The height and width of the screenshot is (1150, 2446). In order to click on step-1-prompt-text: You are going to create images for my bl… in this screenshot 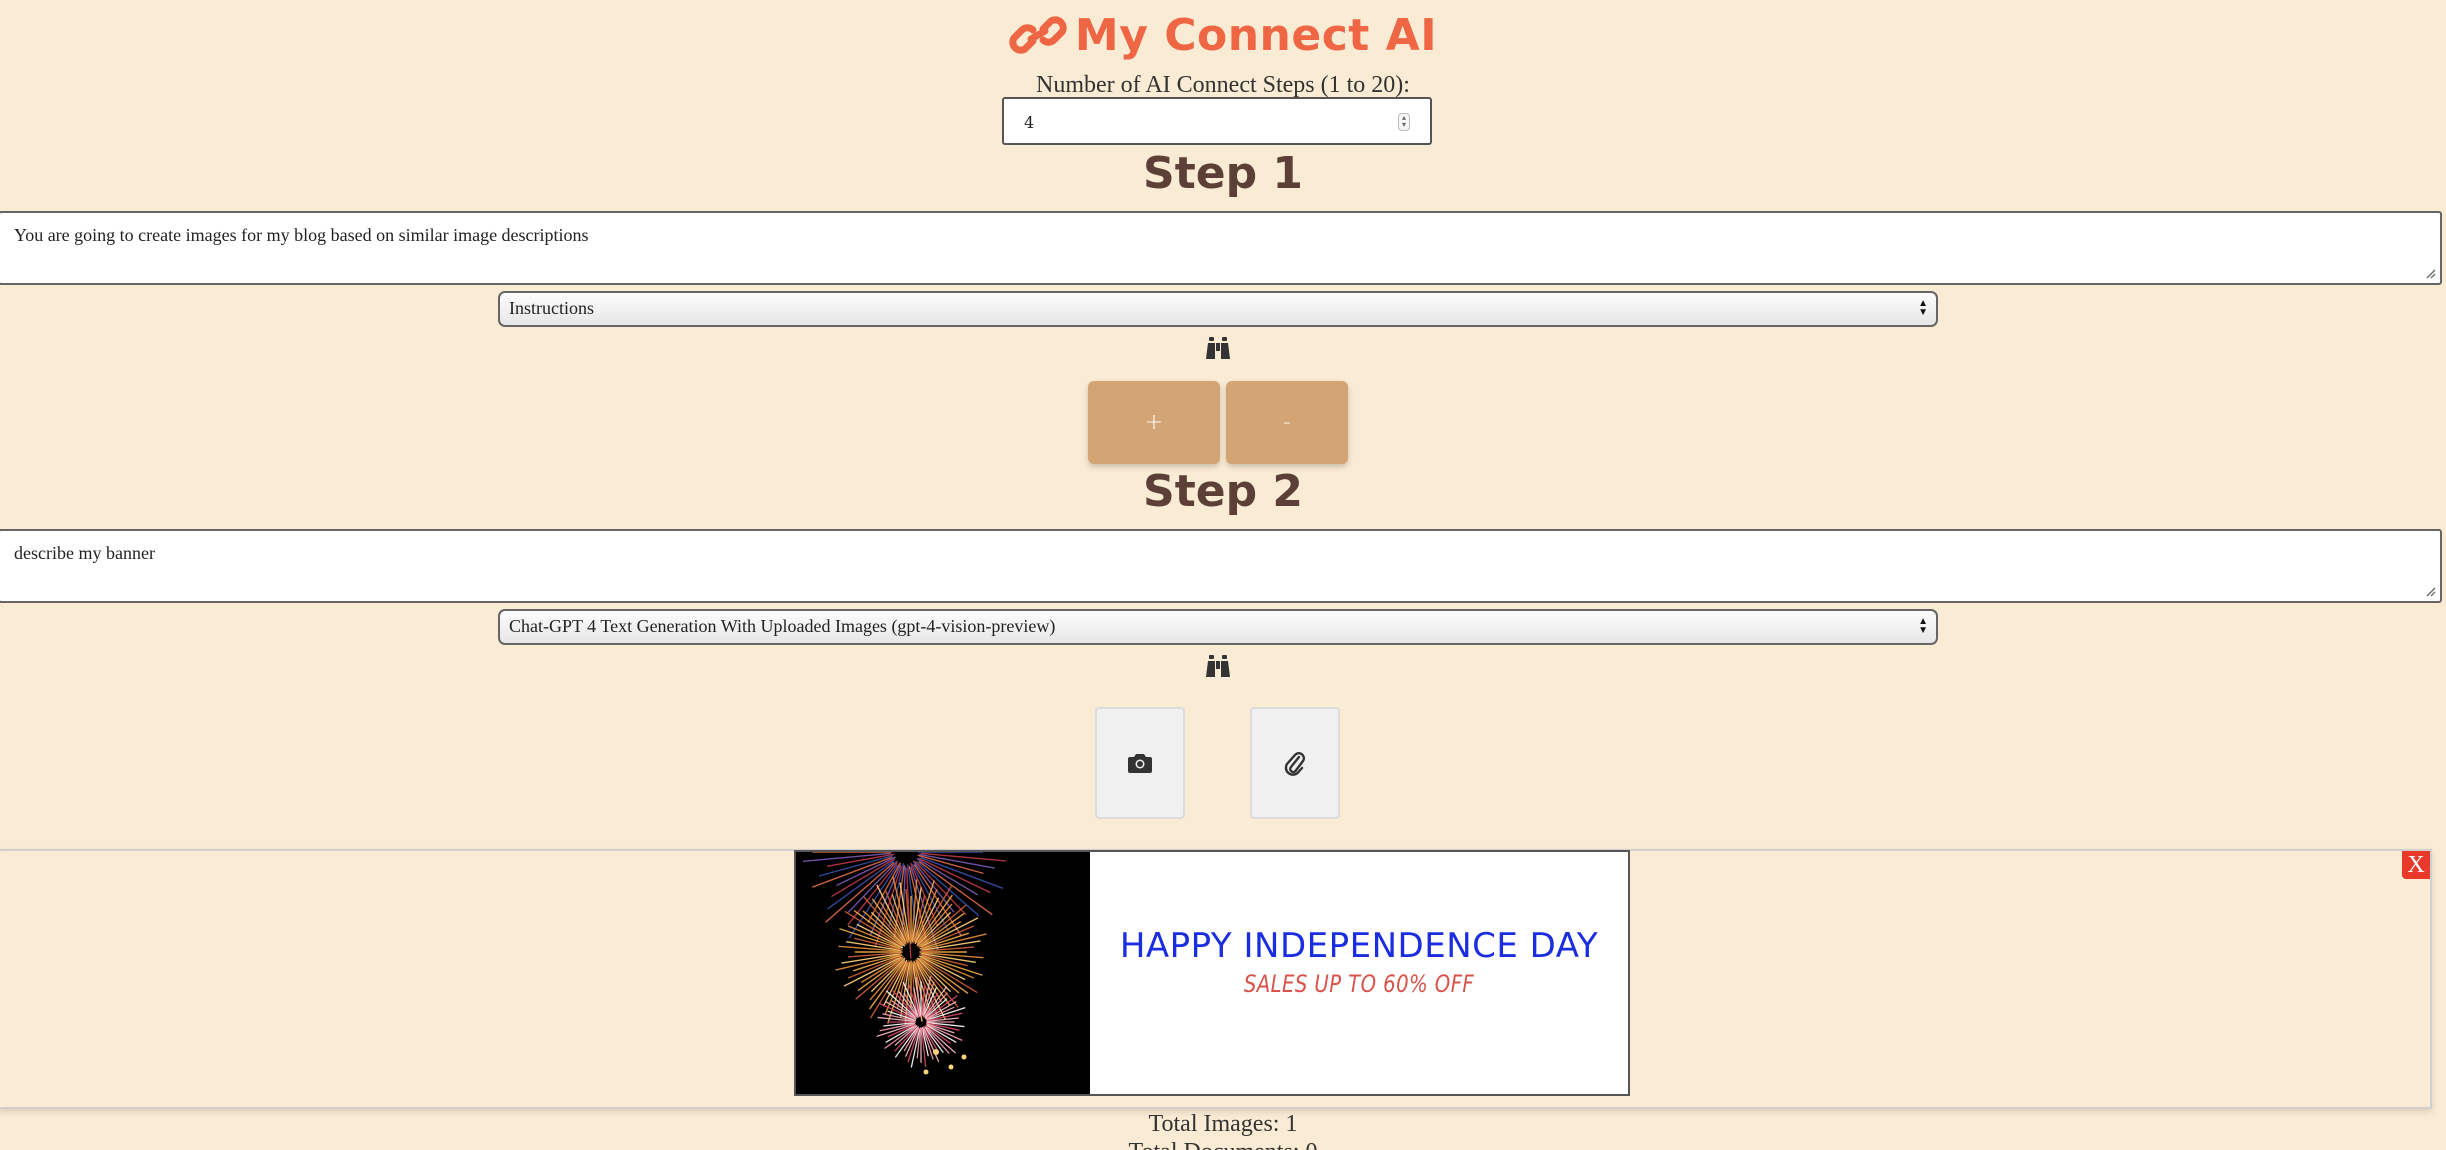, I will do `click(301, 235)`.